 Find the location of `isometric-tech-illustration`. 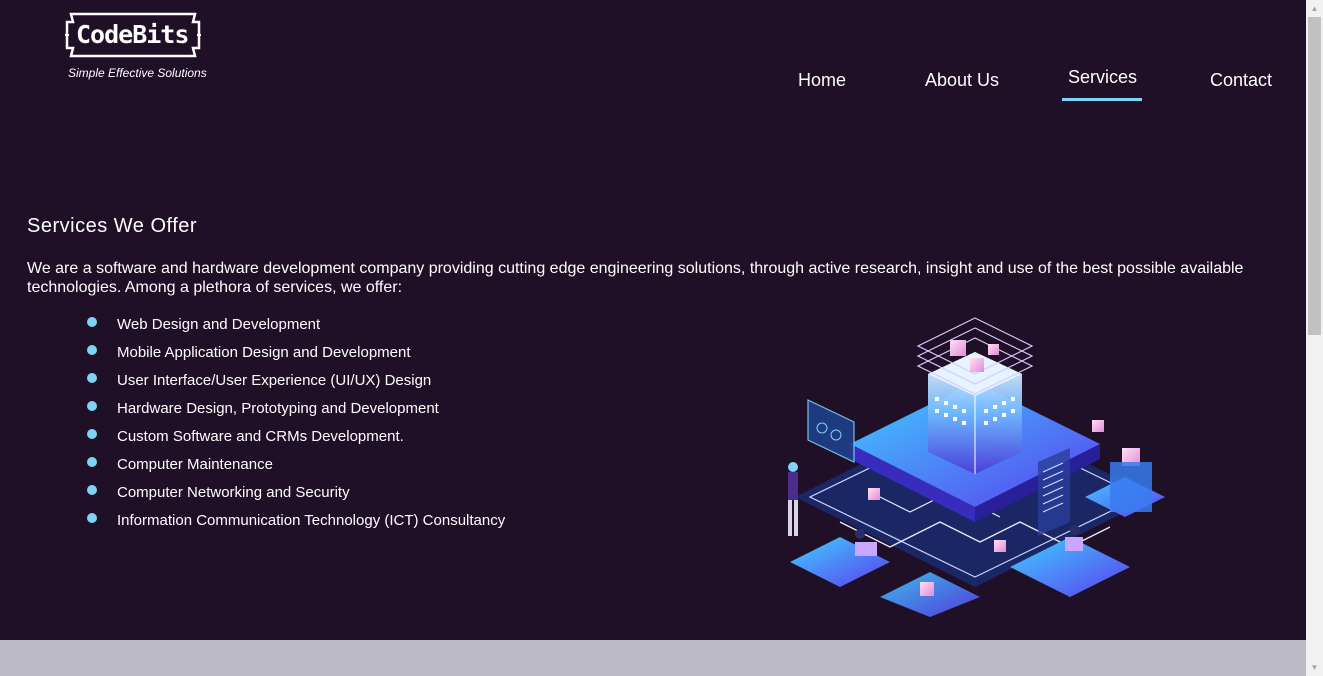

isometric-tech-illustration is located at coordinates (976, 467).